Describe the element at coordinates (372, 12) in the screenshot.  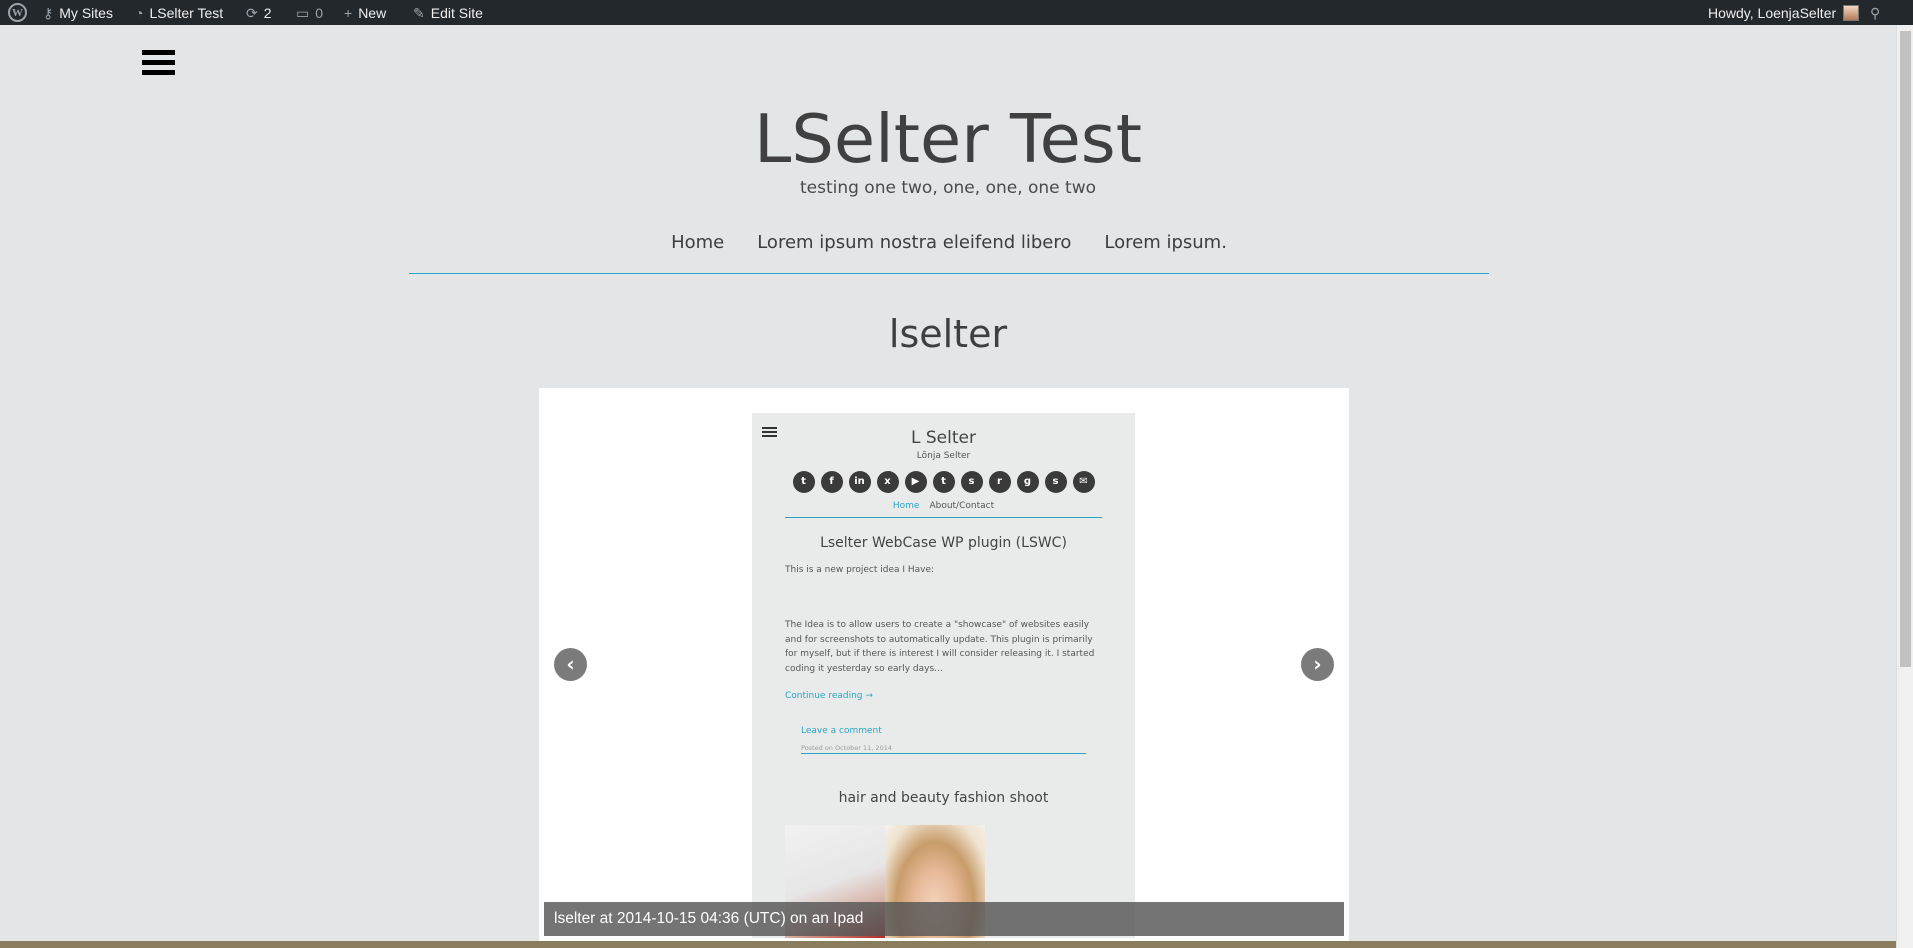
I see `new-label: New` at that location.